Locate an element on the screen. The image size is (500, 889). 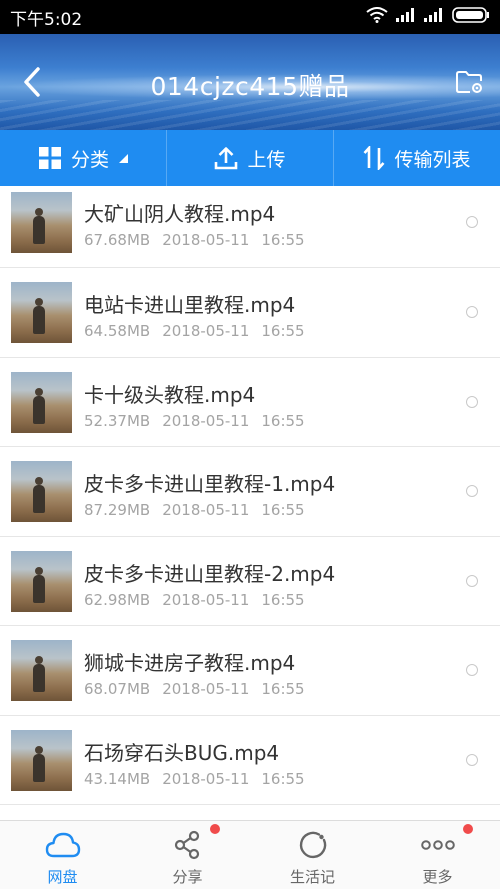
file-meta: 68.07MB 2018-05-11 16:55 is located at coordinates (200, 689).